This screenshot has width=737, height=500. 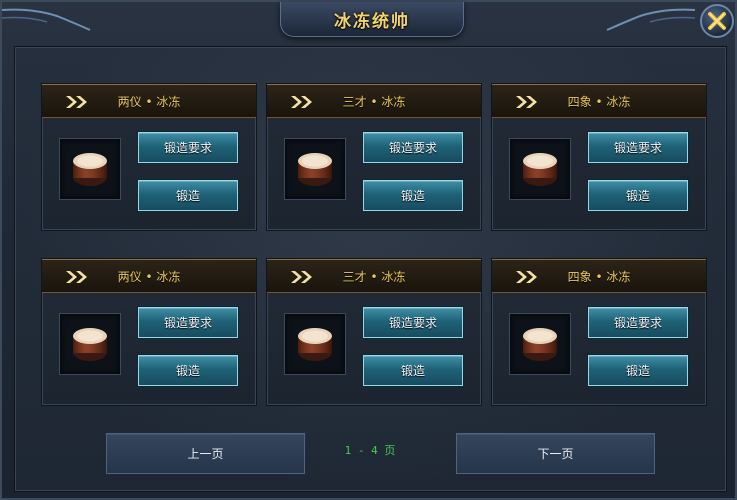 I want to click on close-button, so click(x=717, y=21).